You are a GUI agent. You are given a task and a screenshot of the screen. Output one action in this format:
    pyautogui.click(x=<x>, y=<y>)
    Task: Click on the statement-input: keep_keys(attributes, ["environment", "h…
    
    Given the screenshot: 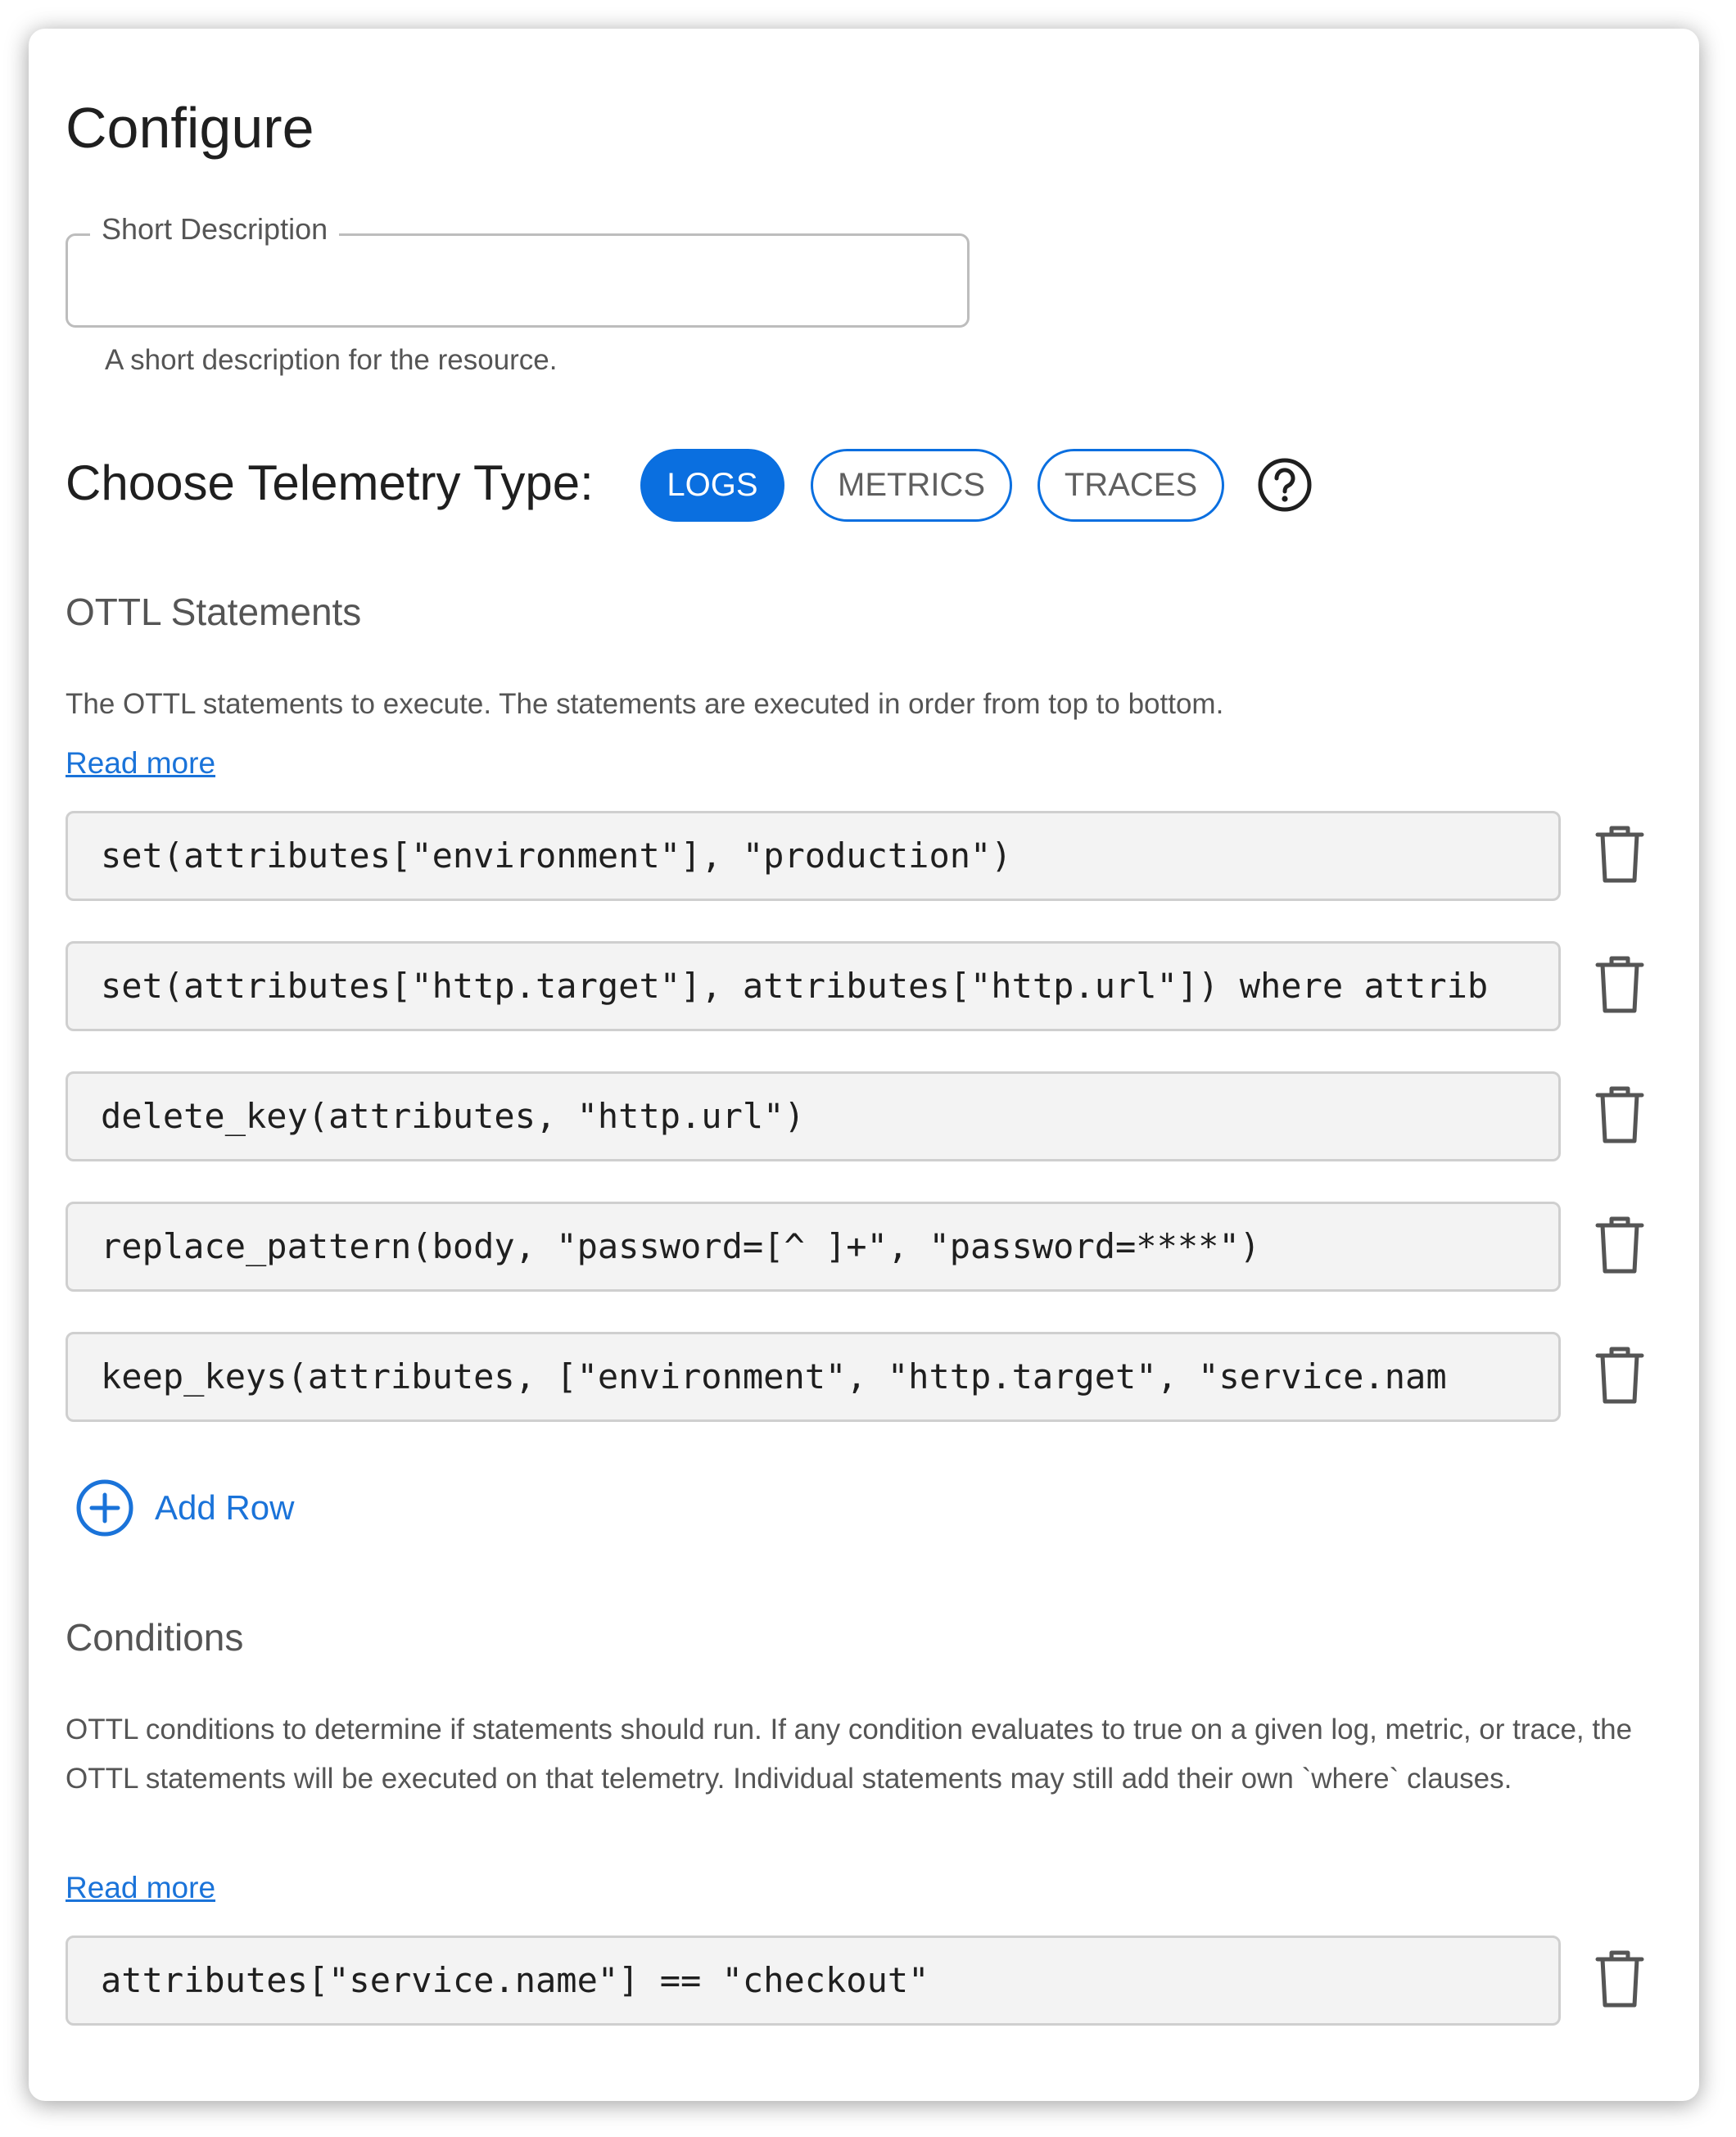 What is the action you would take?
    pyautogui.click(x=813, y=1377)
    